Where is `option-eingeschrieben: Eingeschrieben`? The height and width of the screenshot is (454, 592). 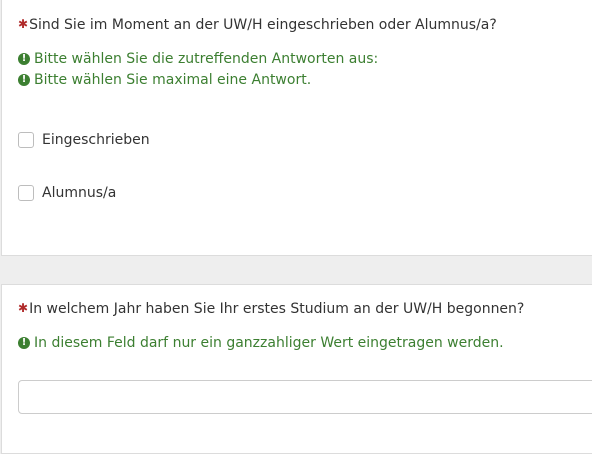
option-eingeschrieben: Eingeschrieben is located at coordinates (84, 140).